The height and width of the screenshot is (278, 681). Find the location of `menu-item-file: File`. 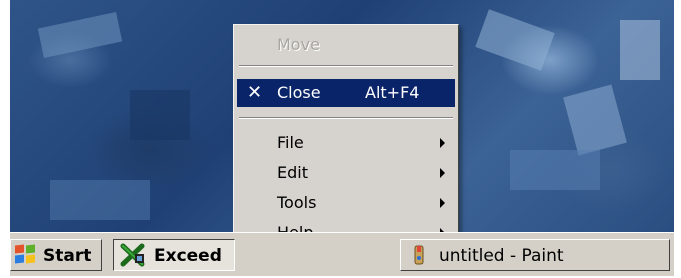

menu-item-file: File is located at coordinates (346, 143).